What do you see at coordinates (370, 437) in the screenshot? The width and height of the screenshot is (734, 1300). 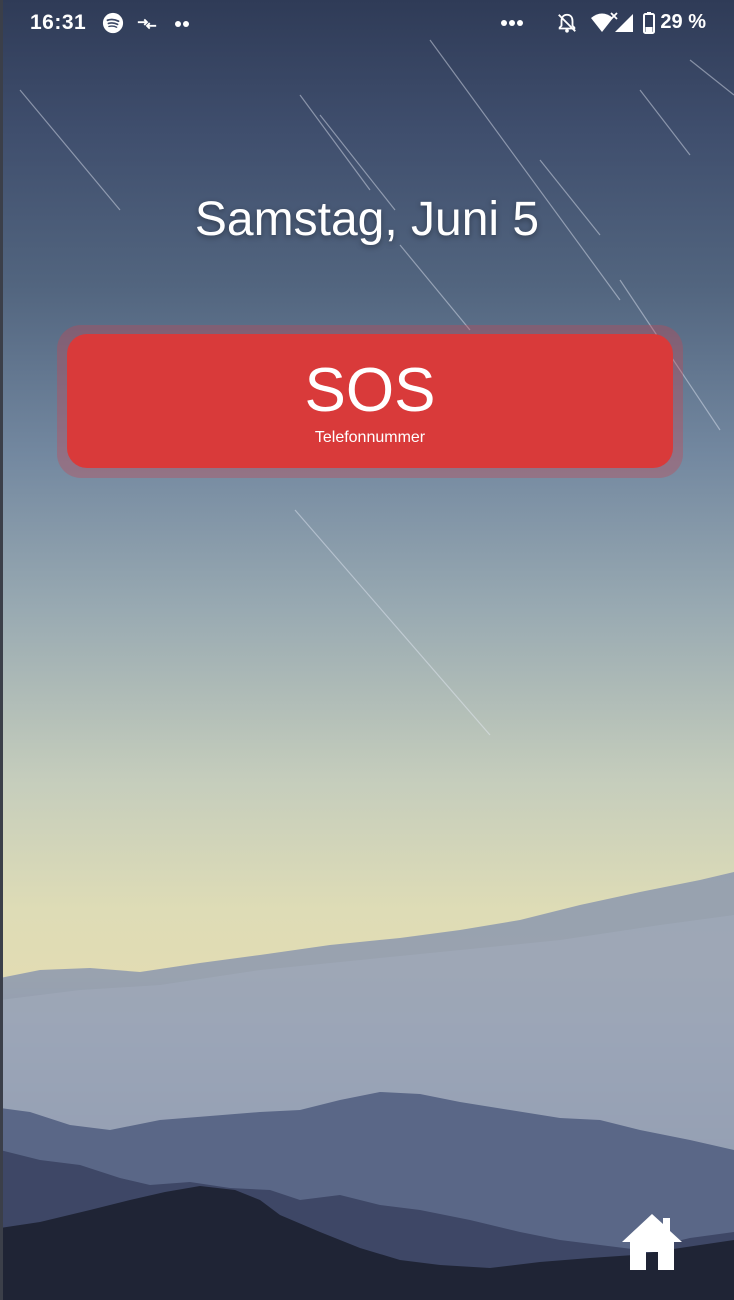 I see `sos-subtitle: Telefonnummer` at bounding box center [370, 437].